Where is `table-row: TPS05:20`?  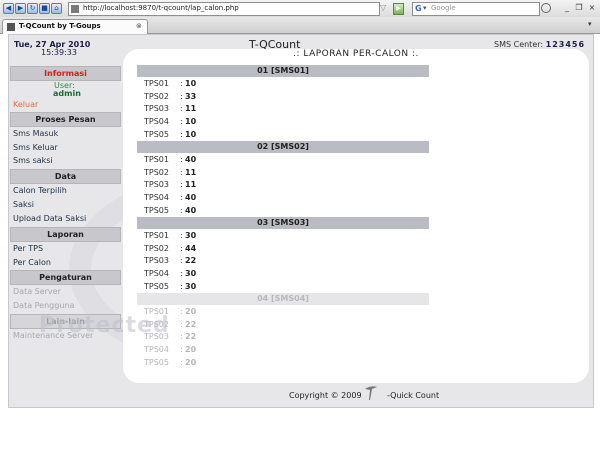 table-row: TPS05:20 is located at coordinates (283, 362).